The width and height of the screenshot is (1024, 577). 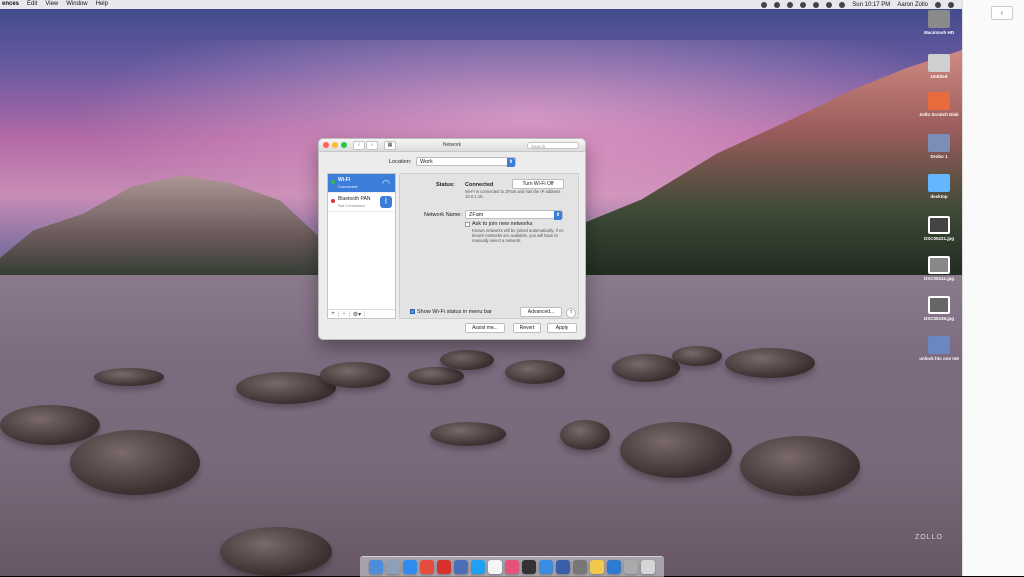 I want to click on status-value: Connected, so click(x=479, y=185).